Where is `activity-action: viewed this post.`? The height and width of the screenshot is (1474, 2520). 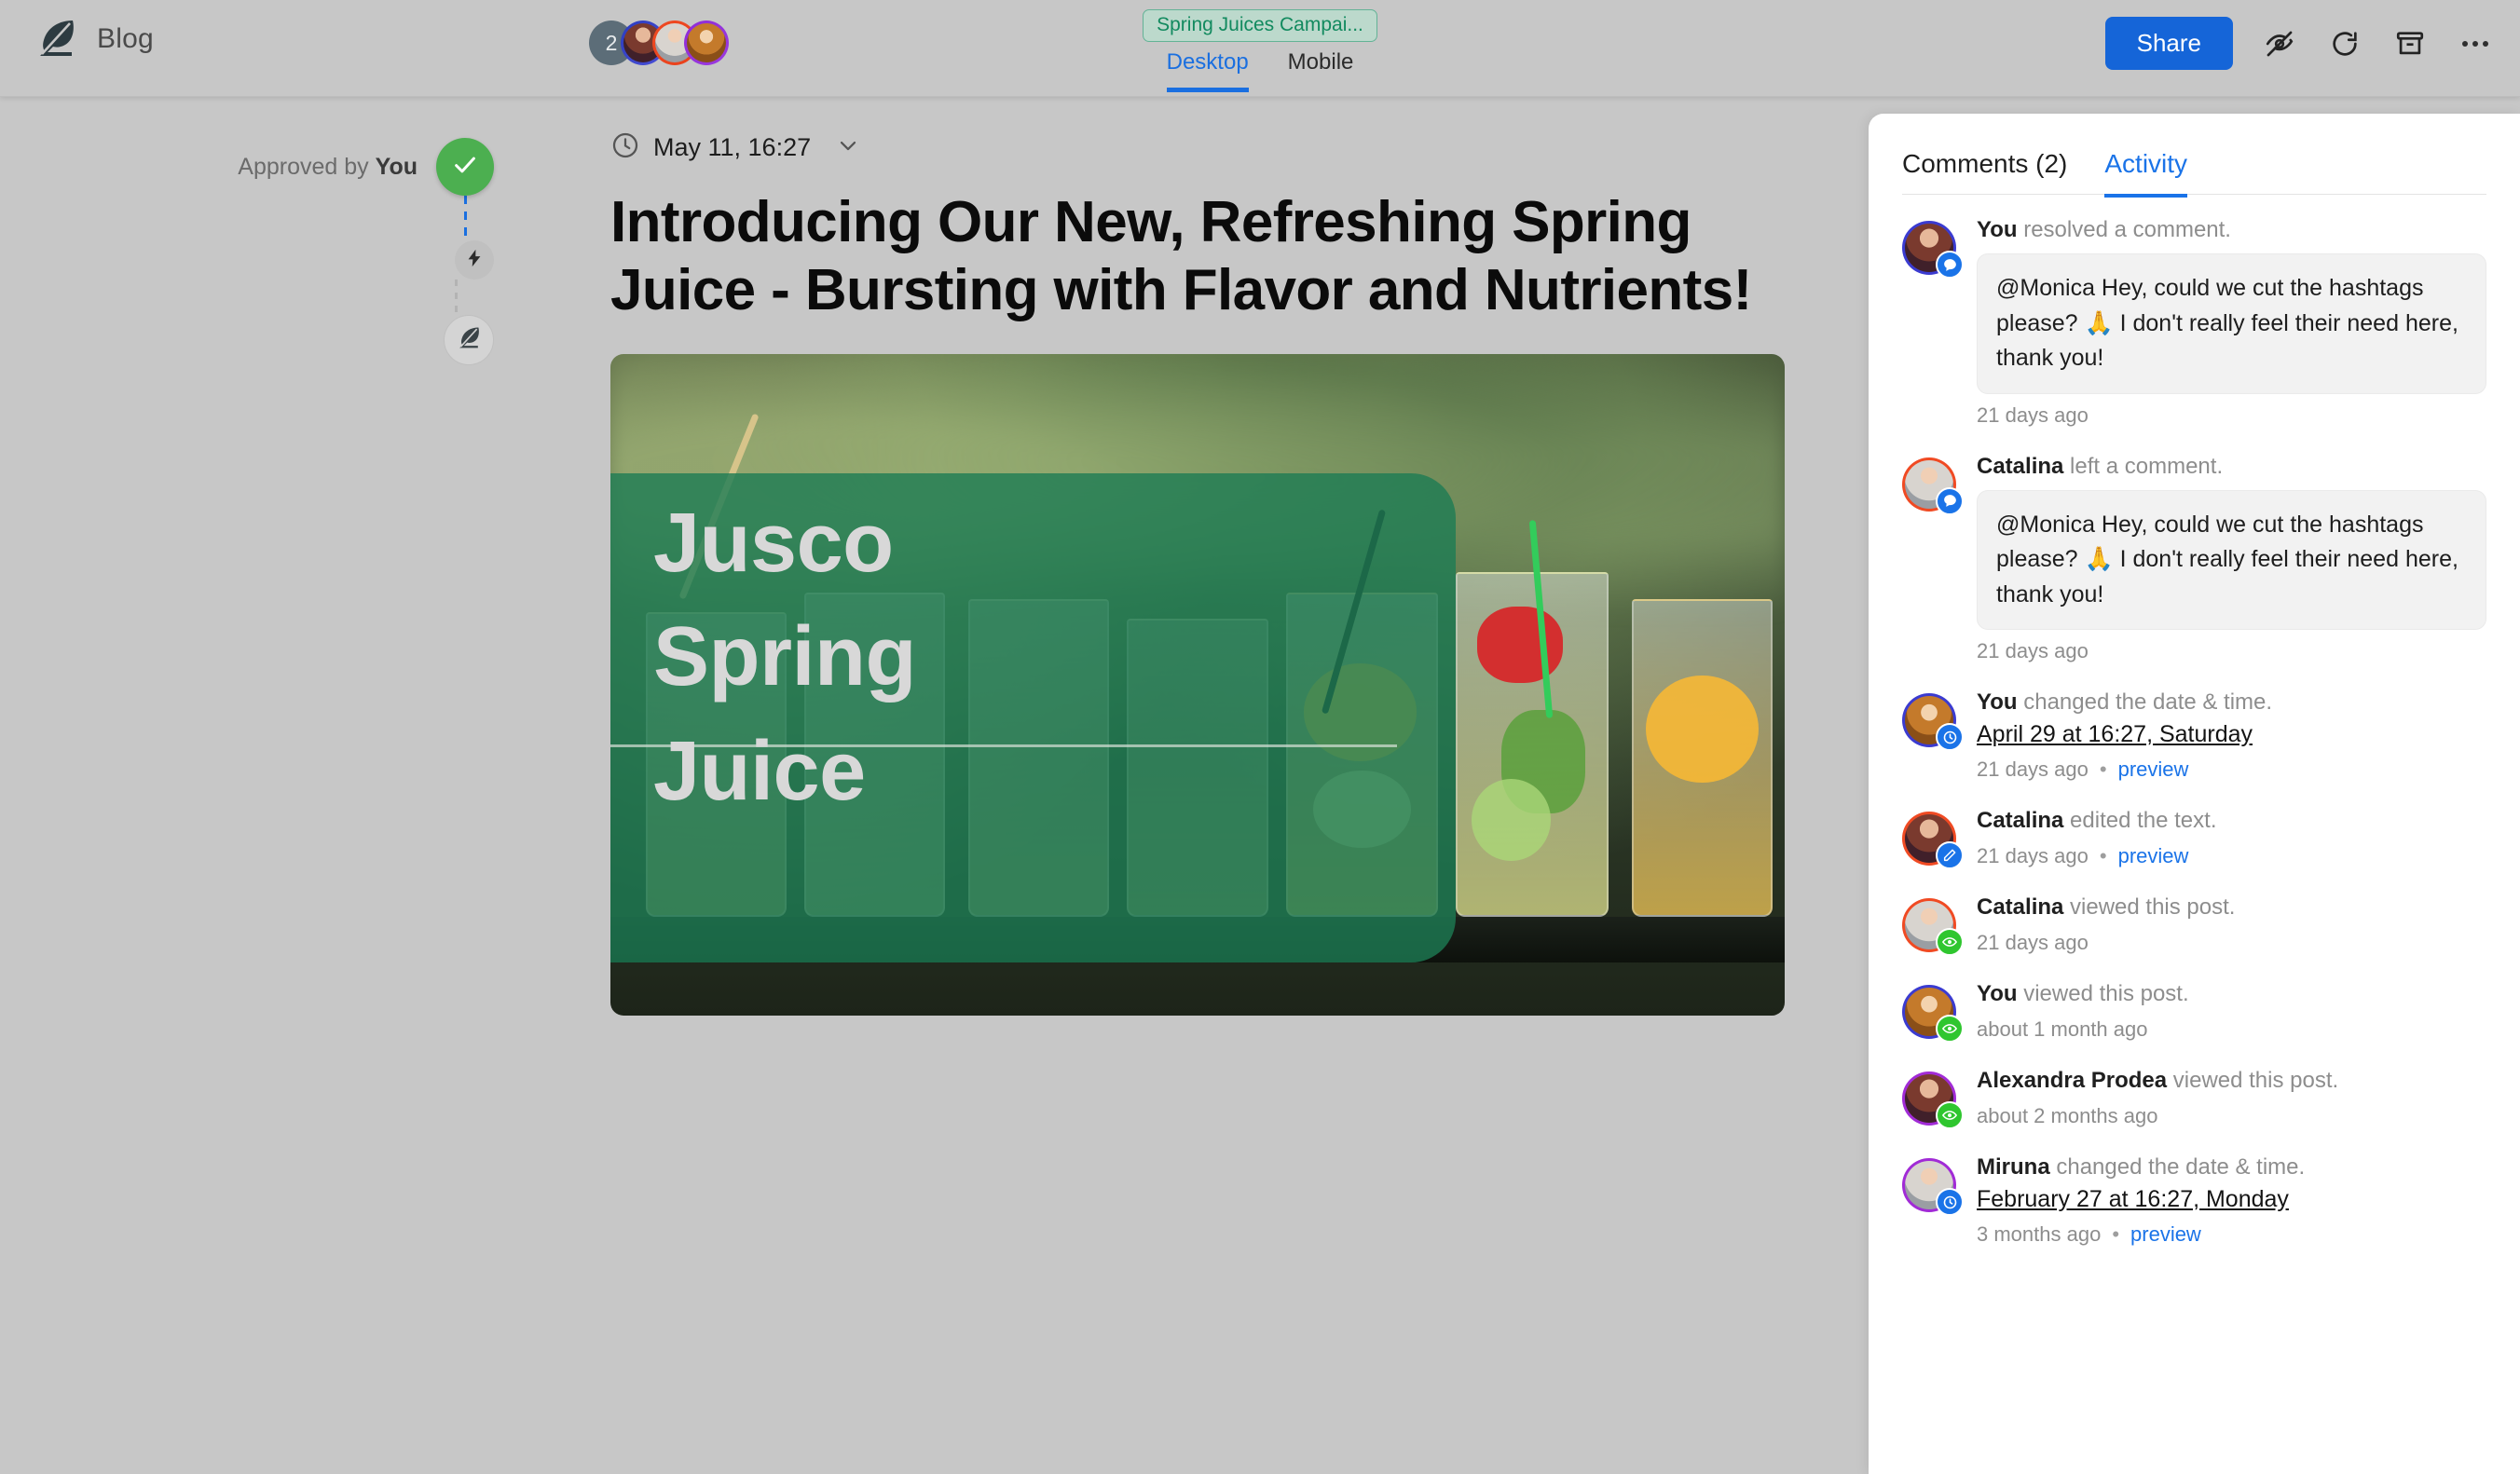 activity-action: viewed this post. is located at coordinates (2103, 993).